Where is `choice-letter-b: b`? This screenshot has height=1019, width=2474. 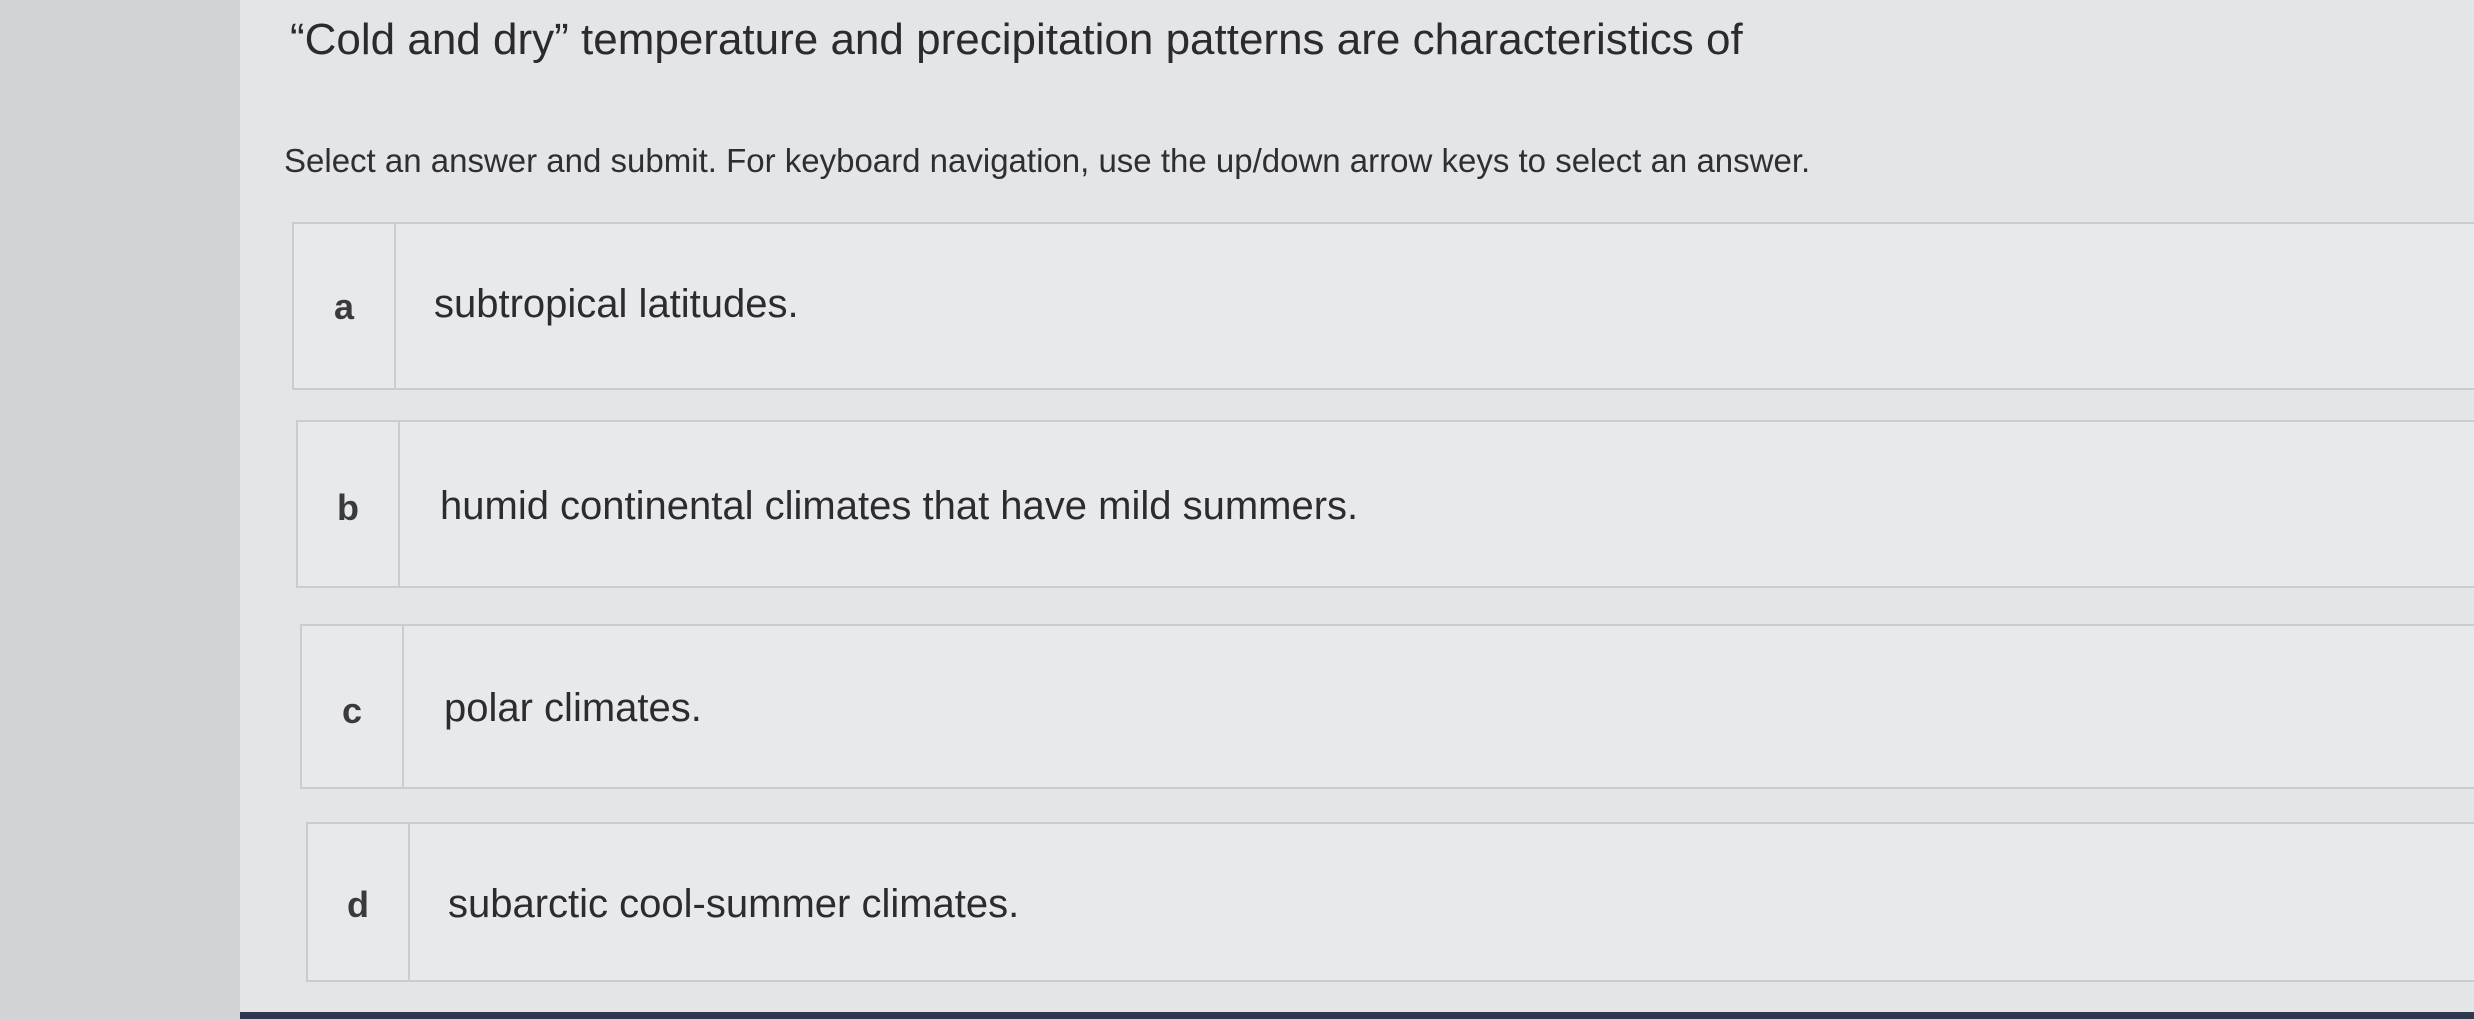 choice-letter-b: b is located at coordinates (348, 507).